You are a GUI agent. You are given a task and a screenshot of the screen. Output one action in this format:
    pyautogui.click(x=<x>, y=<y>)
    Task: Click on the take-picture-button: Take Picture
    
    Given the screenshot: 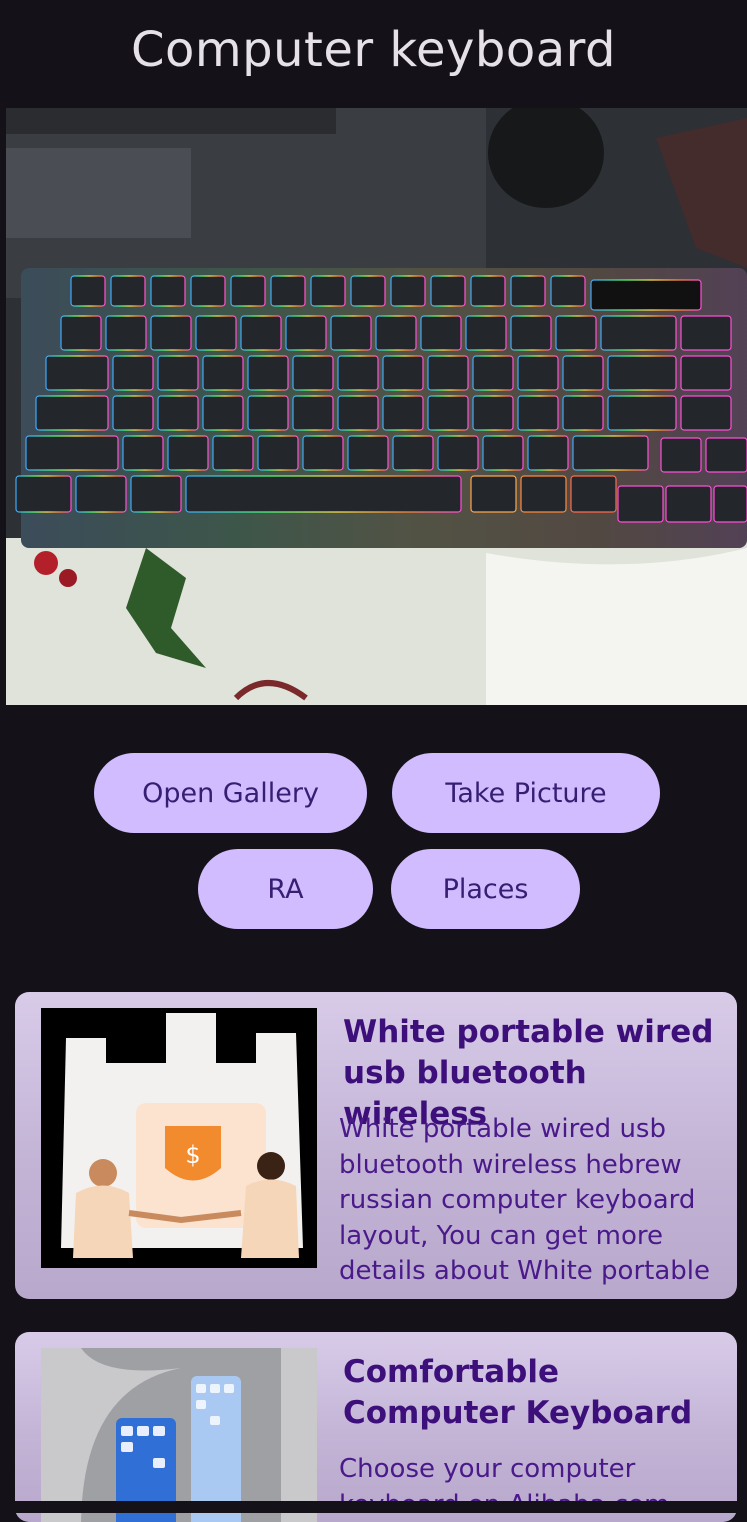 What is the action you would take?
    pyautogui.click(x=526, y=793)
    